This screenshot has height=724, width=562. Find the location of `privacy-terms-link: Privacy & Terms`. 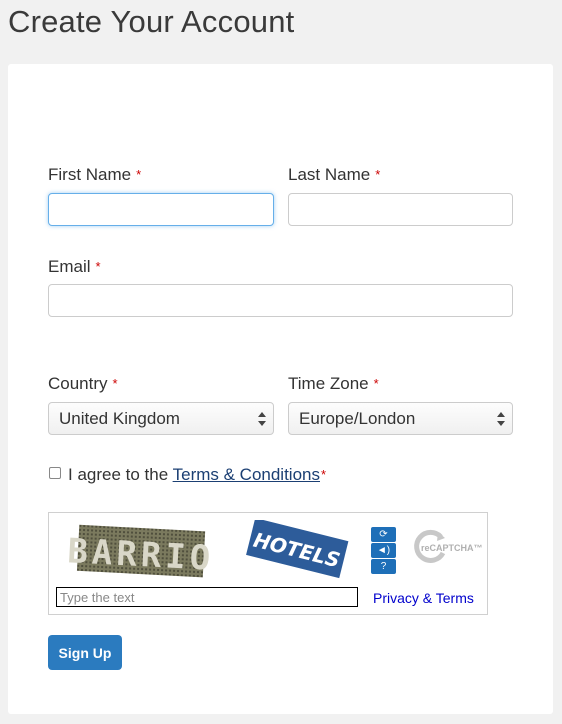

privacy-terms-link: Privacy & Terms is located at coordinates (423, 598).